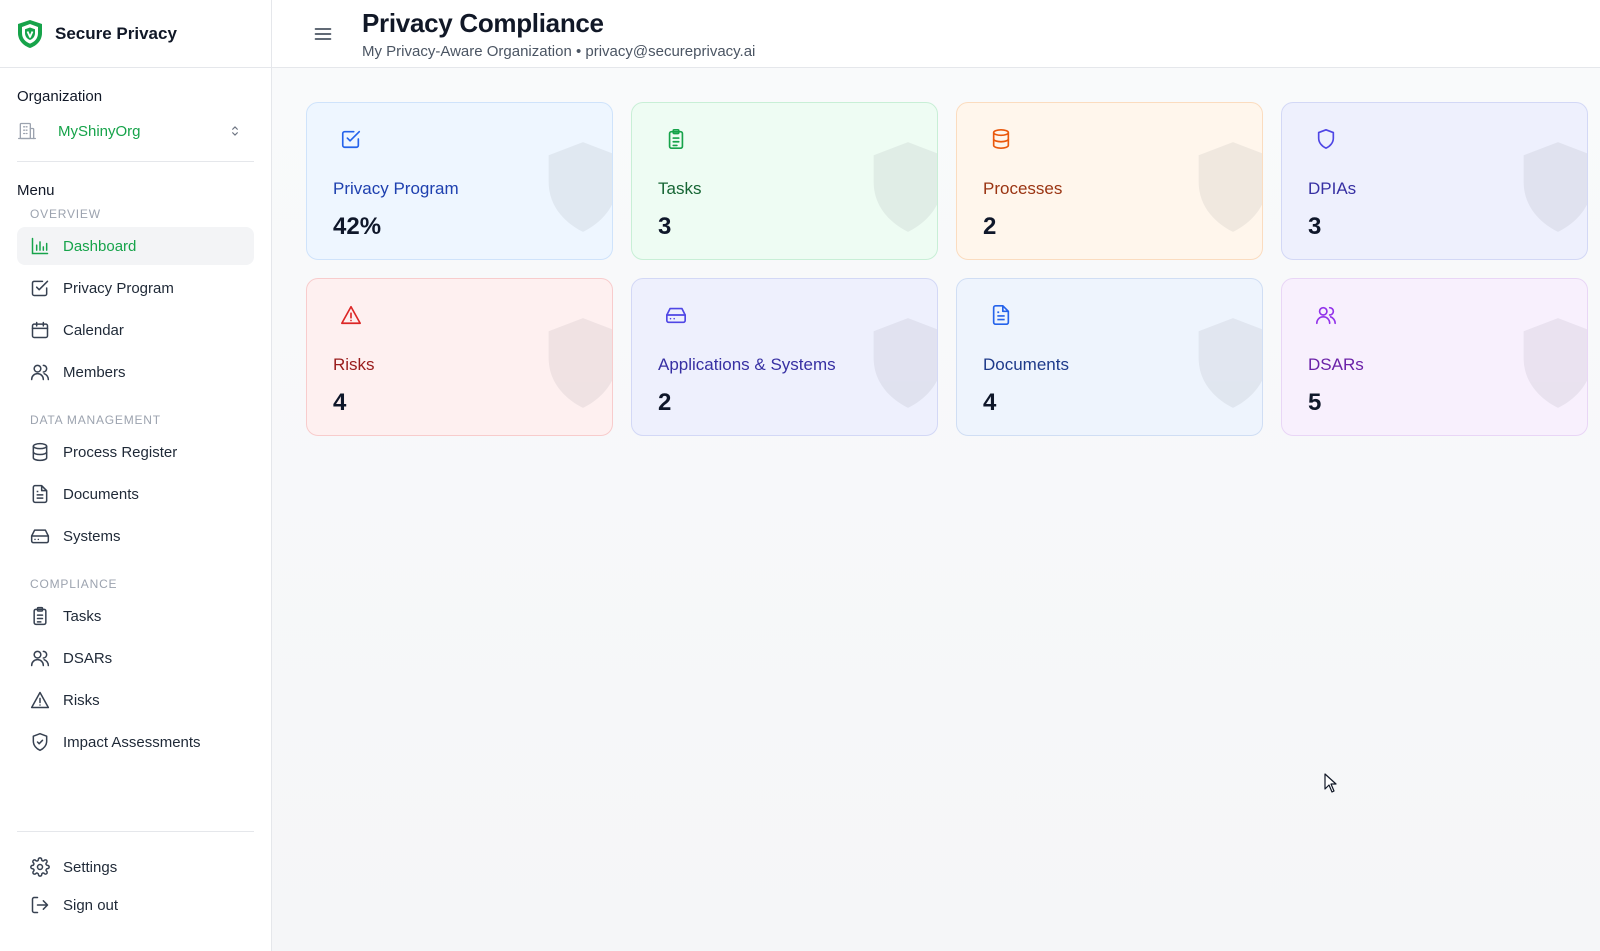 This screenshot has width=1600, height=951. What do you see at coordinates (94, 372) in the screenshot?
I see `sidebar-item-label: Members` at bounding box center [94, 372].